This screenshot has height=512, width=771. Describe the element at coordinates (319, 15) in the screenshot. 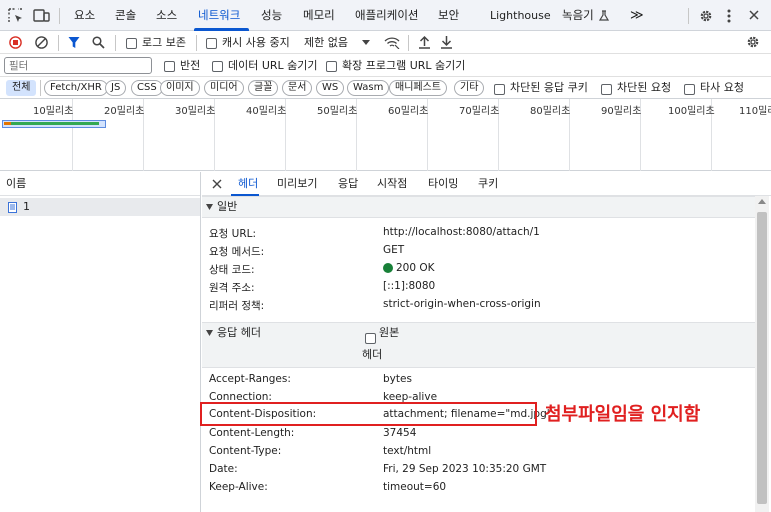

I see `tab-memory: 메모리` at that location.